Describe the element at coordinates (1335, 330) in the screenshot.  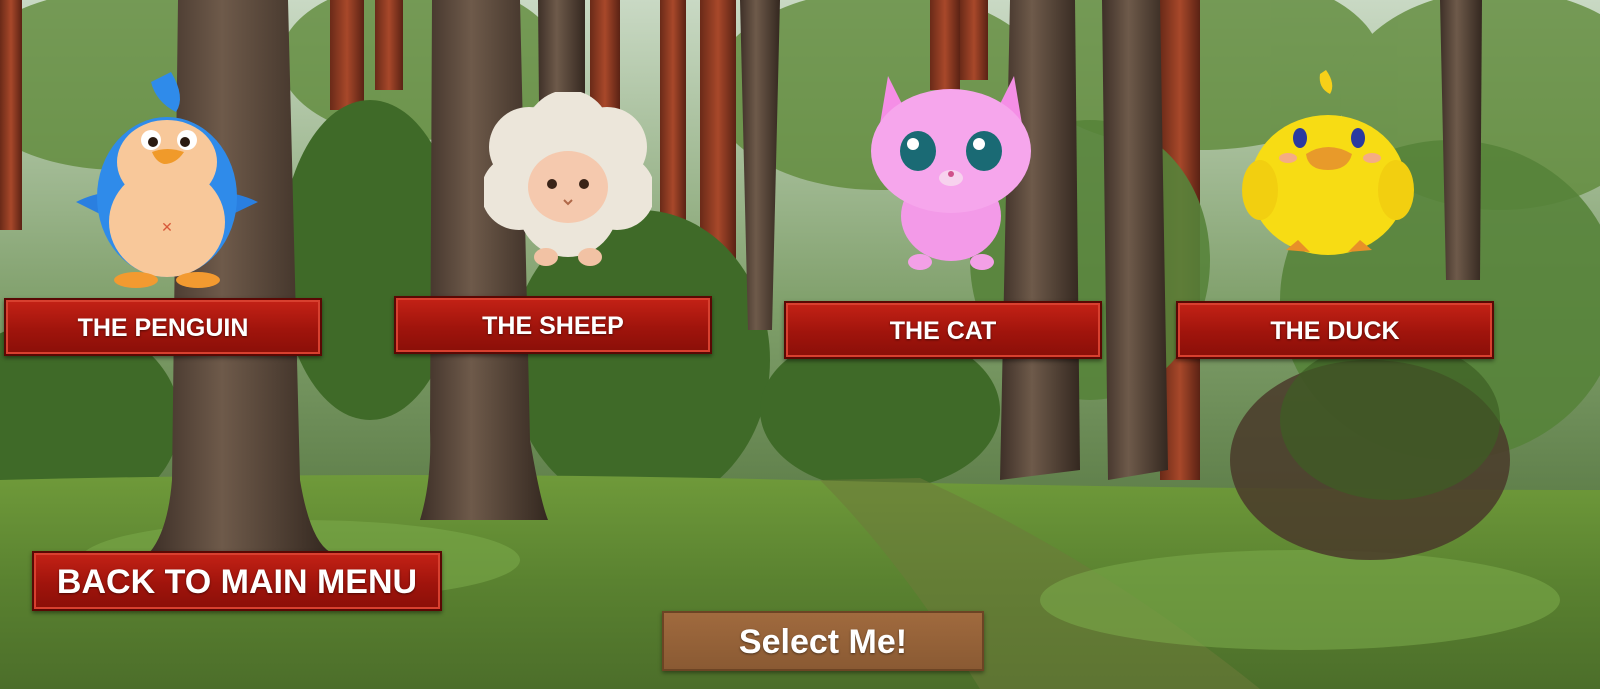
I see `duck-select-button: THE DUCK` at that location.